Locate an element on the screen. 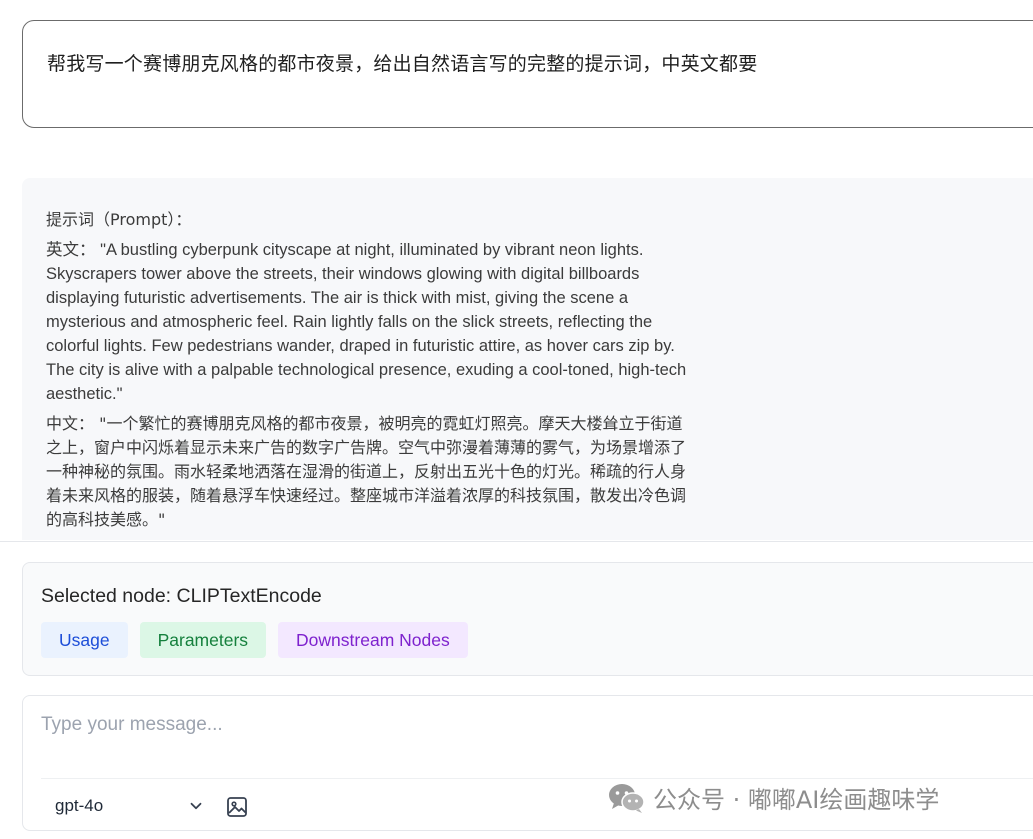  prompt-heading: 提示词（Prompt）： is located at coordinates (119, 219).